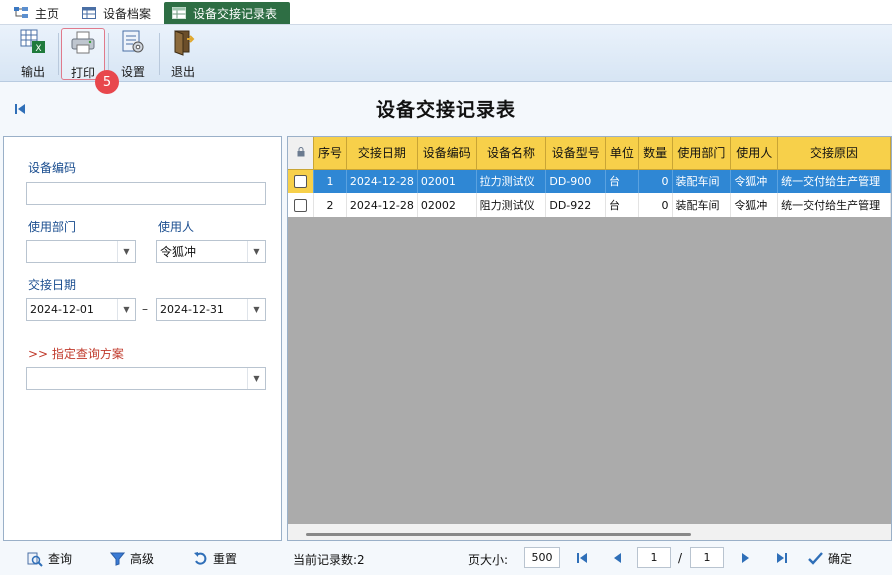  Describe the element at coordinates (81, 251) in the screenshot. I see `dept-select: ▼` at that location.